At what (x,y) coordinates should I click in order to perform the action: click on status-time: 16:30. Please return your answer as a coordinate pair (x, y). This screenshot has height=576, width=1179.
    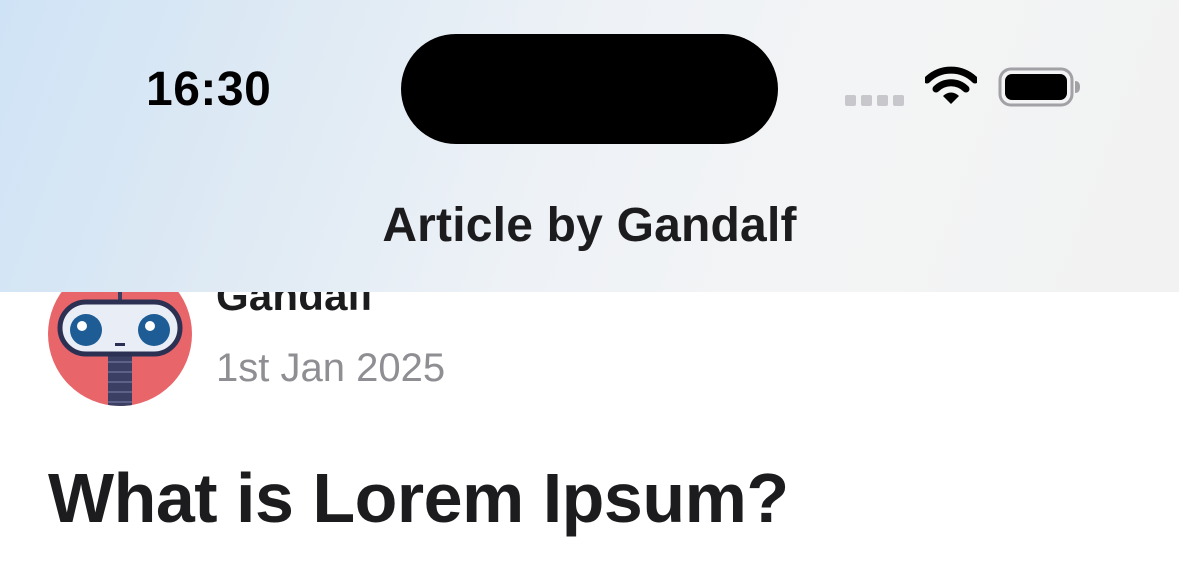
    Looking at the image, I should click on (209, 89).